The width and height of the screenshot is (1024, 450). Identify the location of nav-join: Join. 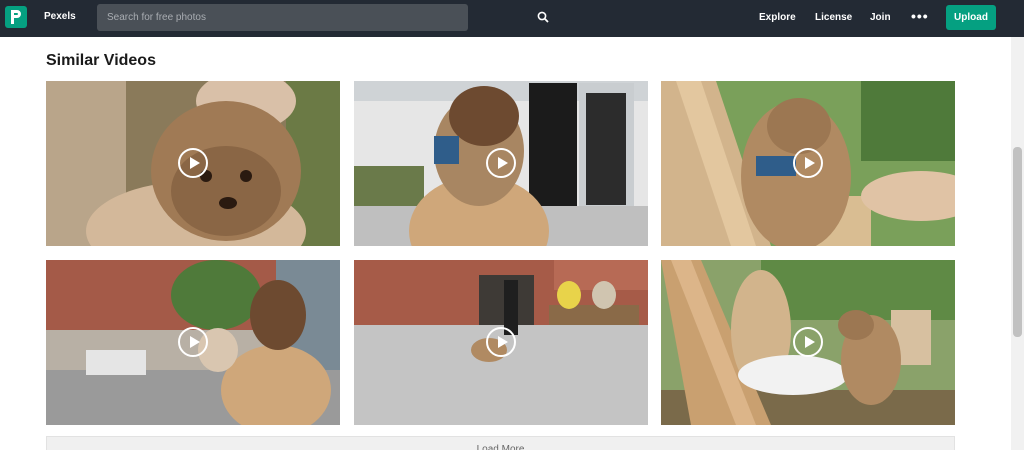
(880, 17).